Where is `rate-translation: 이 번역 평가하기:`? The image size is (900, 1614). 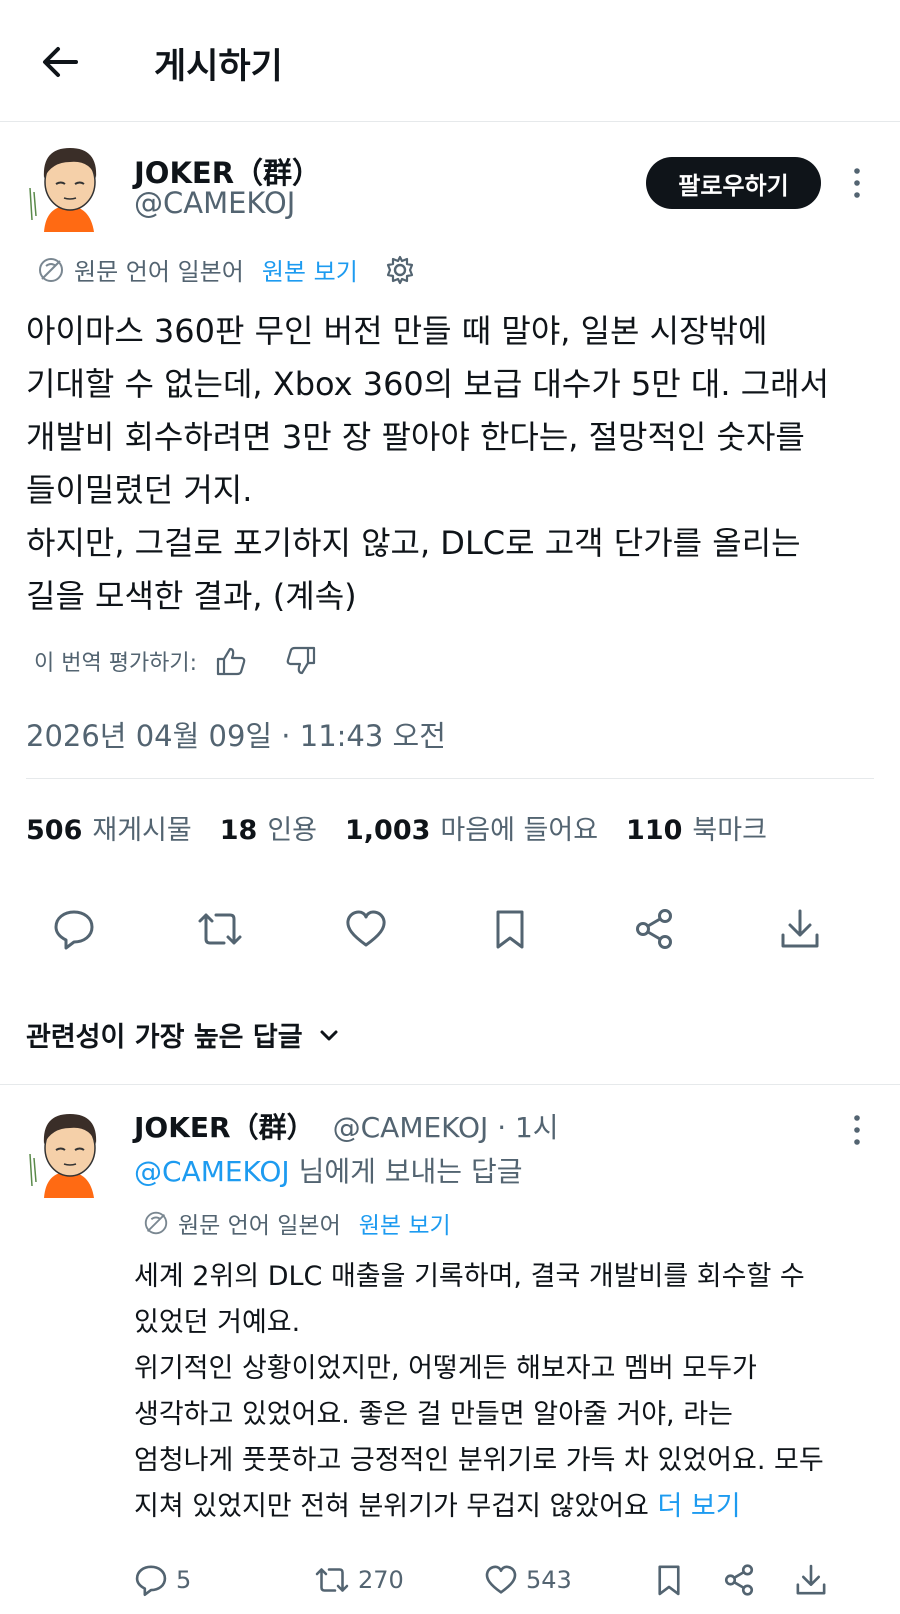
rate-translation: 이 번역 평가하기: is located at coordinates (175, 661).